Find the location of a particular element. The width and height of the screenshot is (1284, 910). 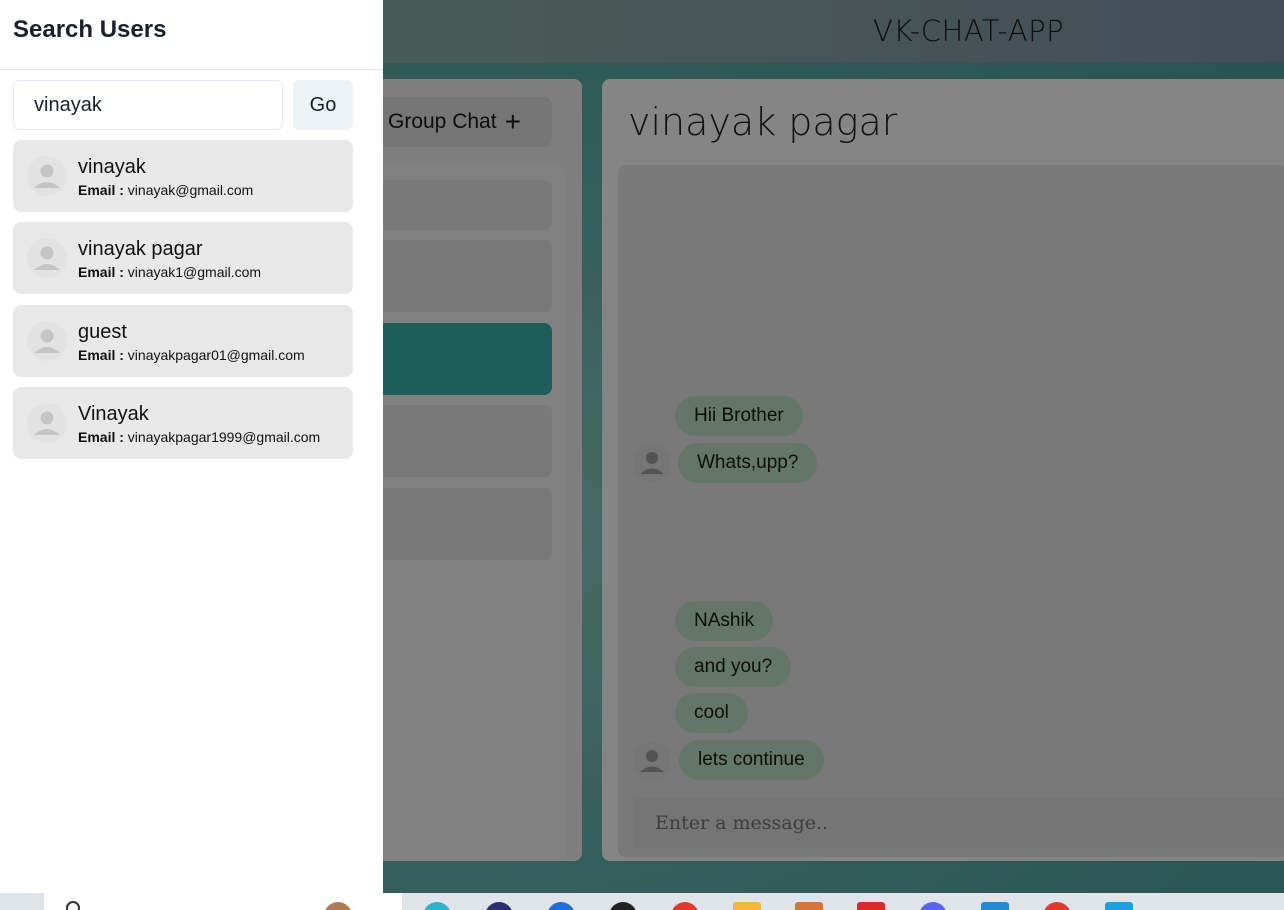

chrome-icon is located at coordinates (685, 906).